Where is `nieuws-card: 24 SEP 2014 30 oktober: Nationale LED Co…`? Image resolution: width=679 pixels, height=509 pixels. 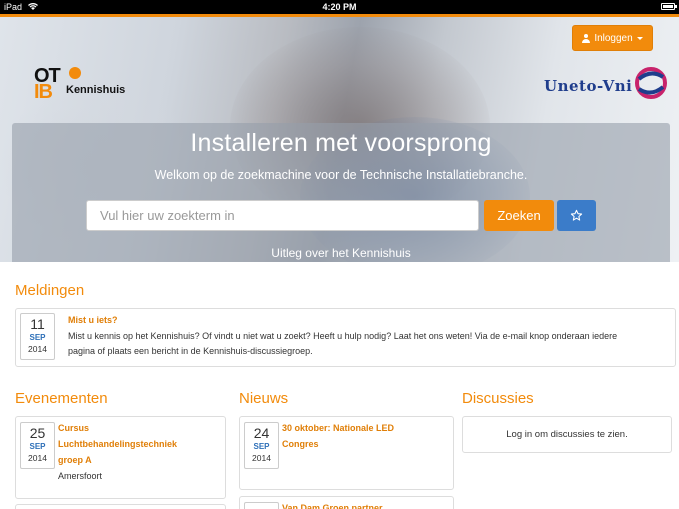 nieuws-card: 24 SEP 2014 30 oktober: Nationale LED Co… is located at coordinates (346, 453).